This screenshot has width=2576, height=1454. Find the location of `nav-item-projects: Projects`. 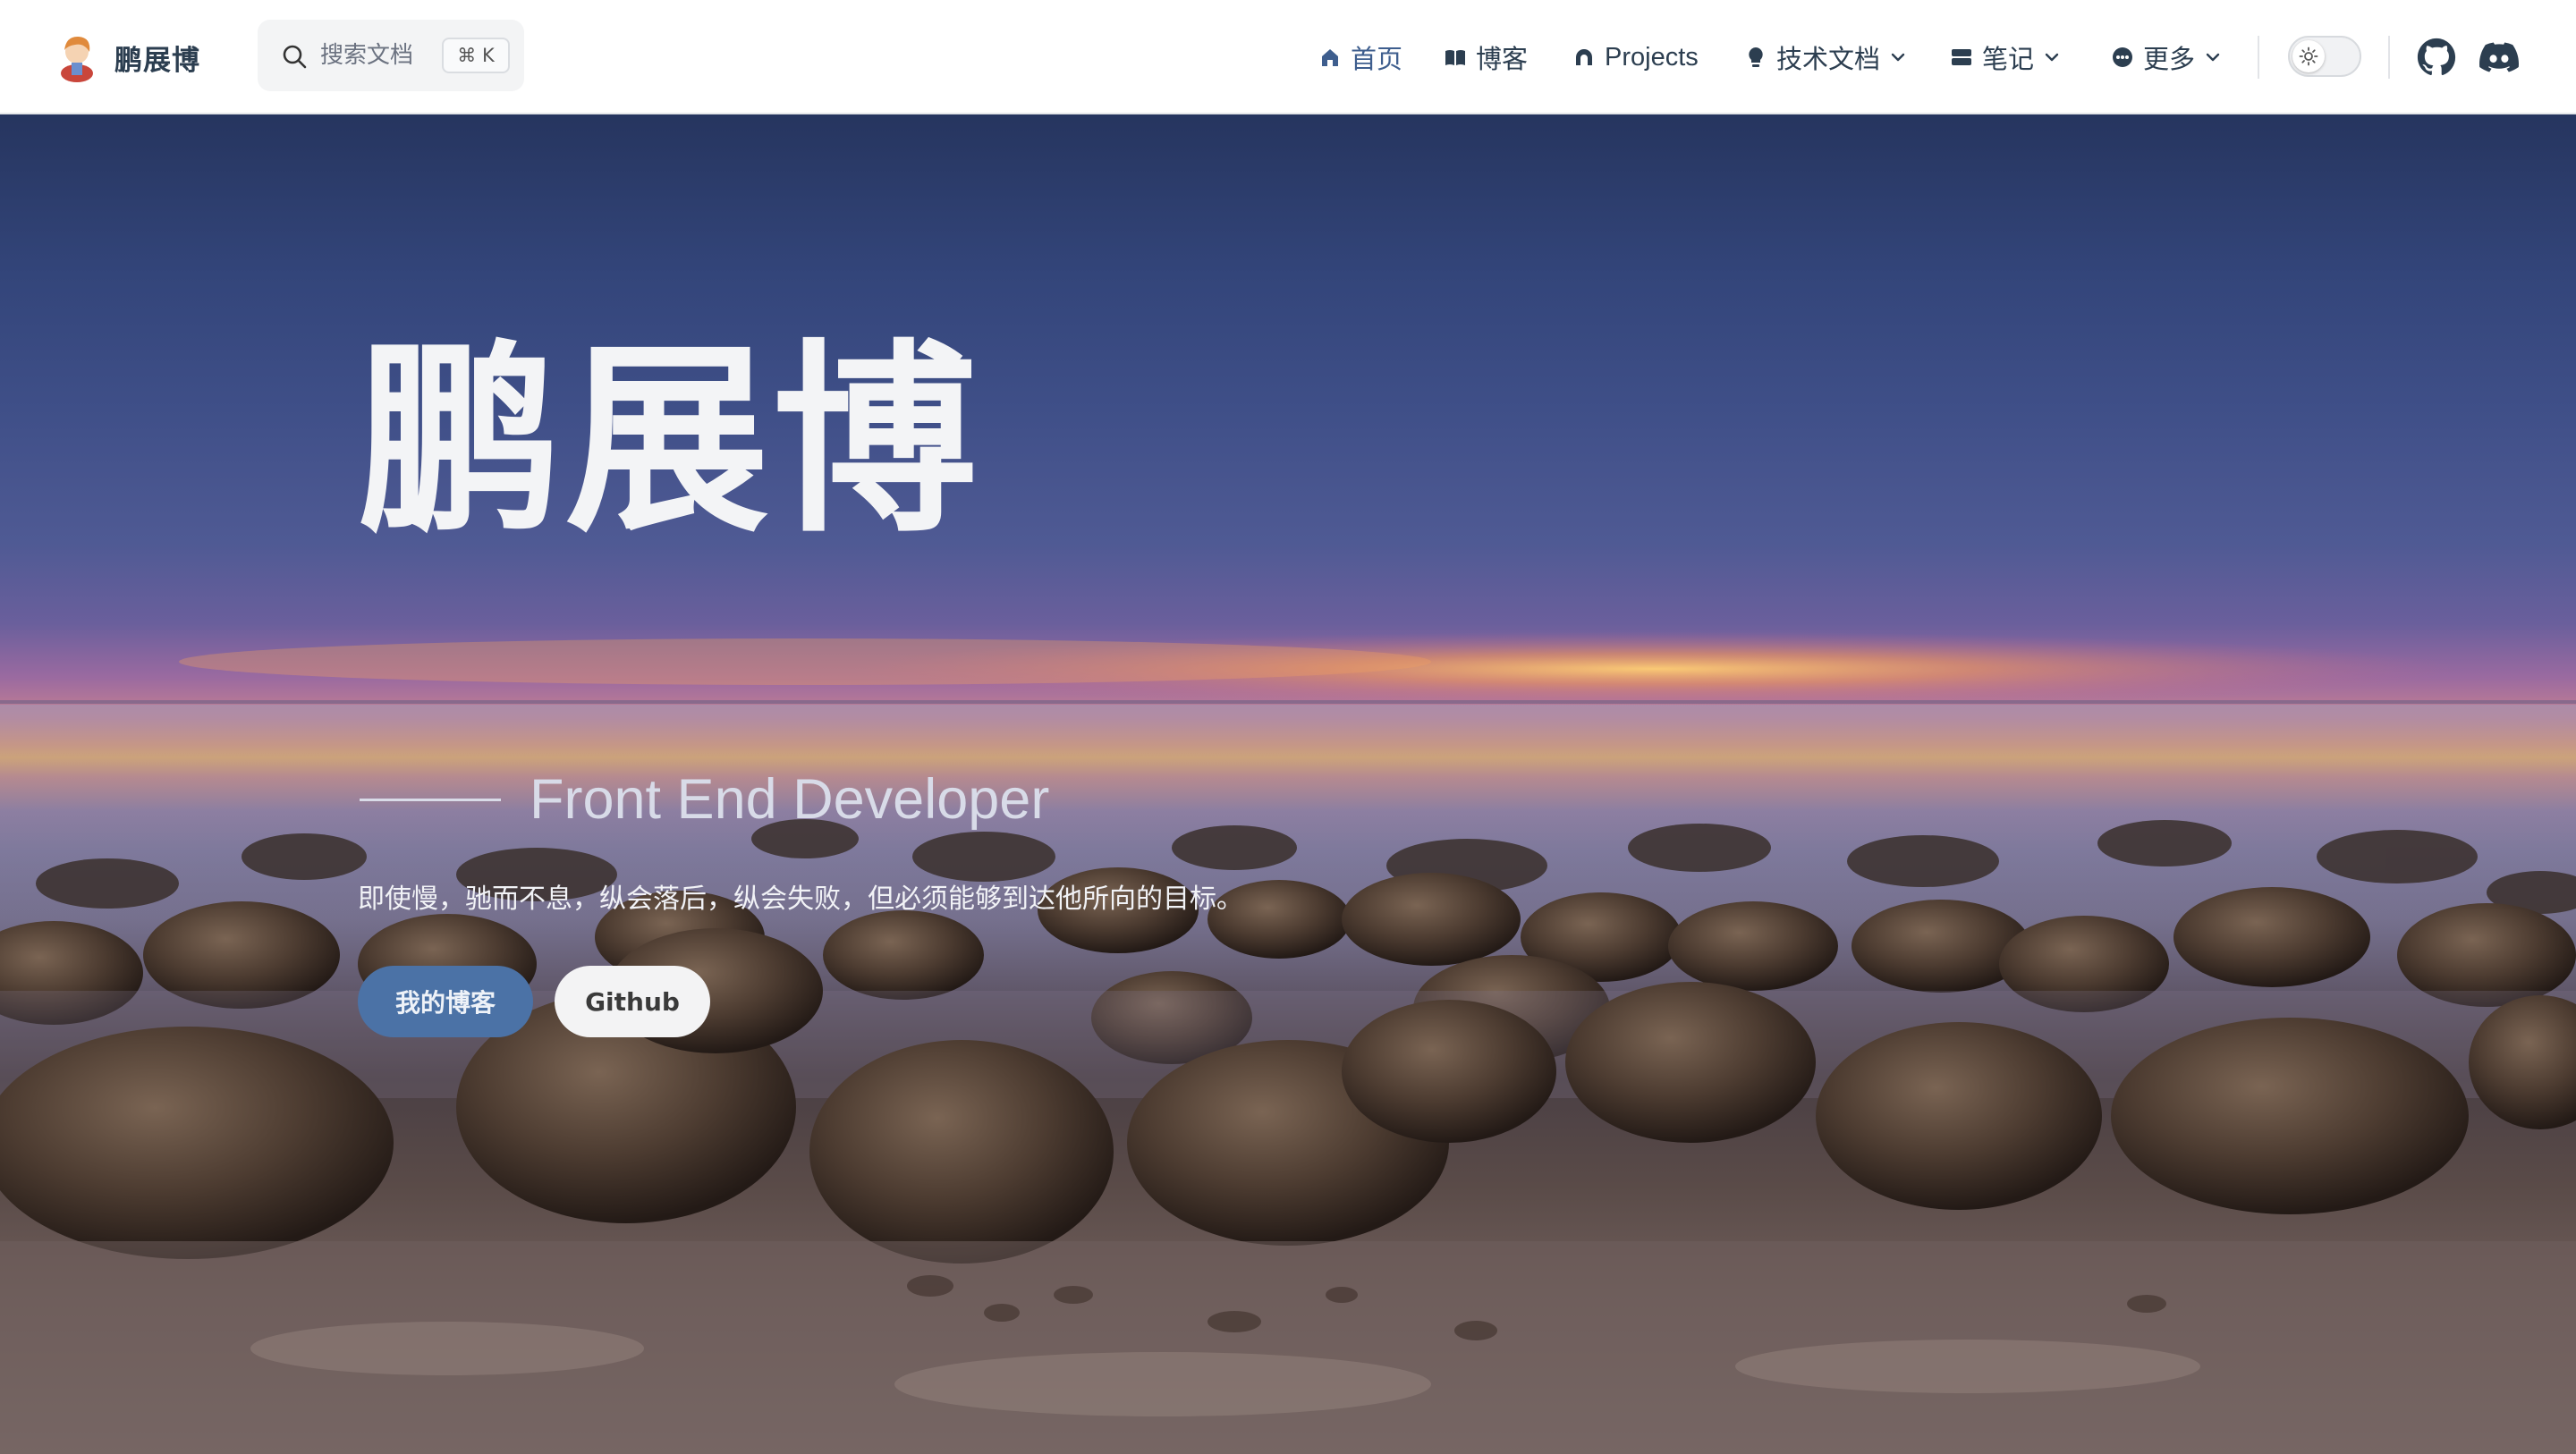

nav-item-projects: Projects is located at coordinates (1635, 57).